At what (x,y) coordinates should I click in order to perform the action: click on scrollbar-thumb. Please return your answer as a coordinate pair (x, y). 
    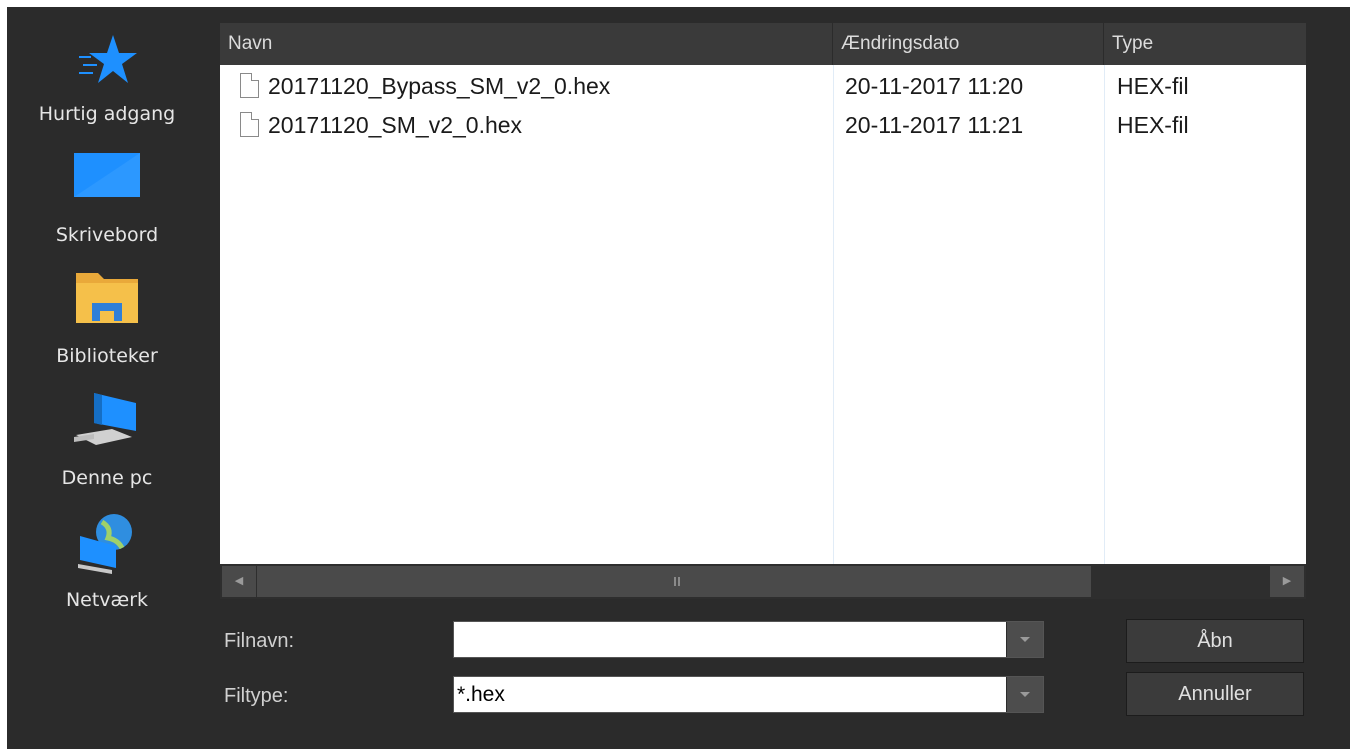
    Looking at the image, I should click on (674, 581).